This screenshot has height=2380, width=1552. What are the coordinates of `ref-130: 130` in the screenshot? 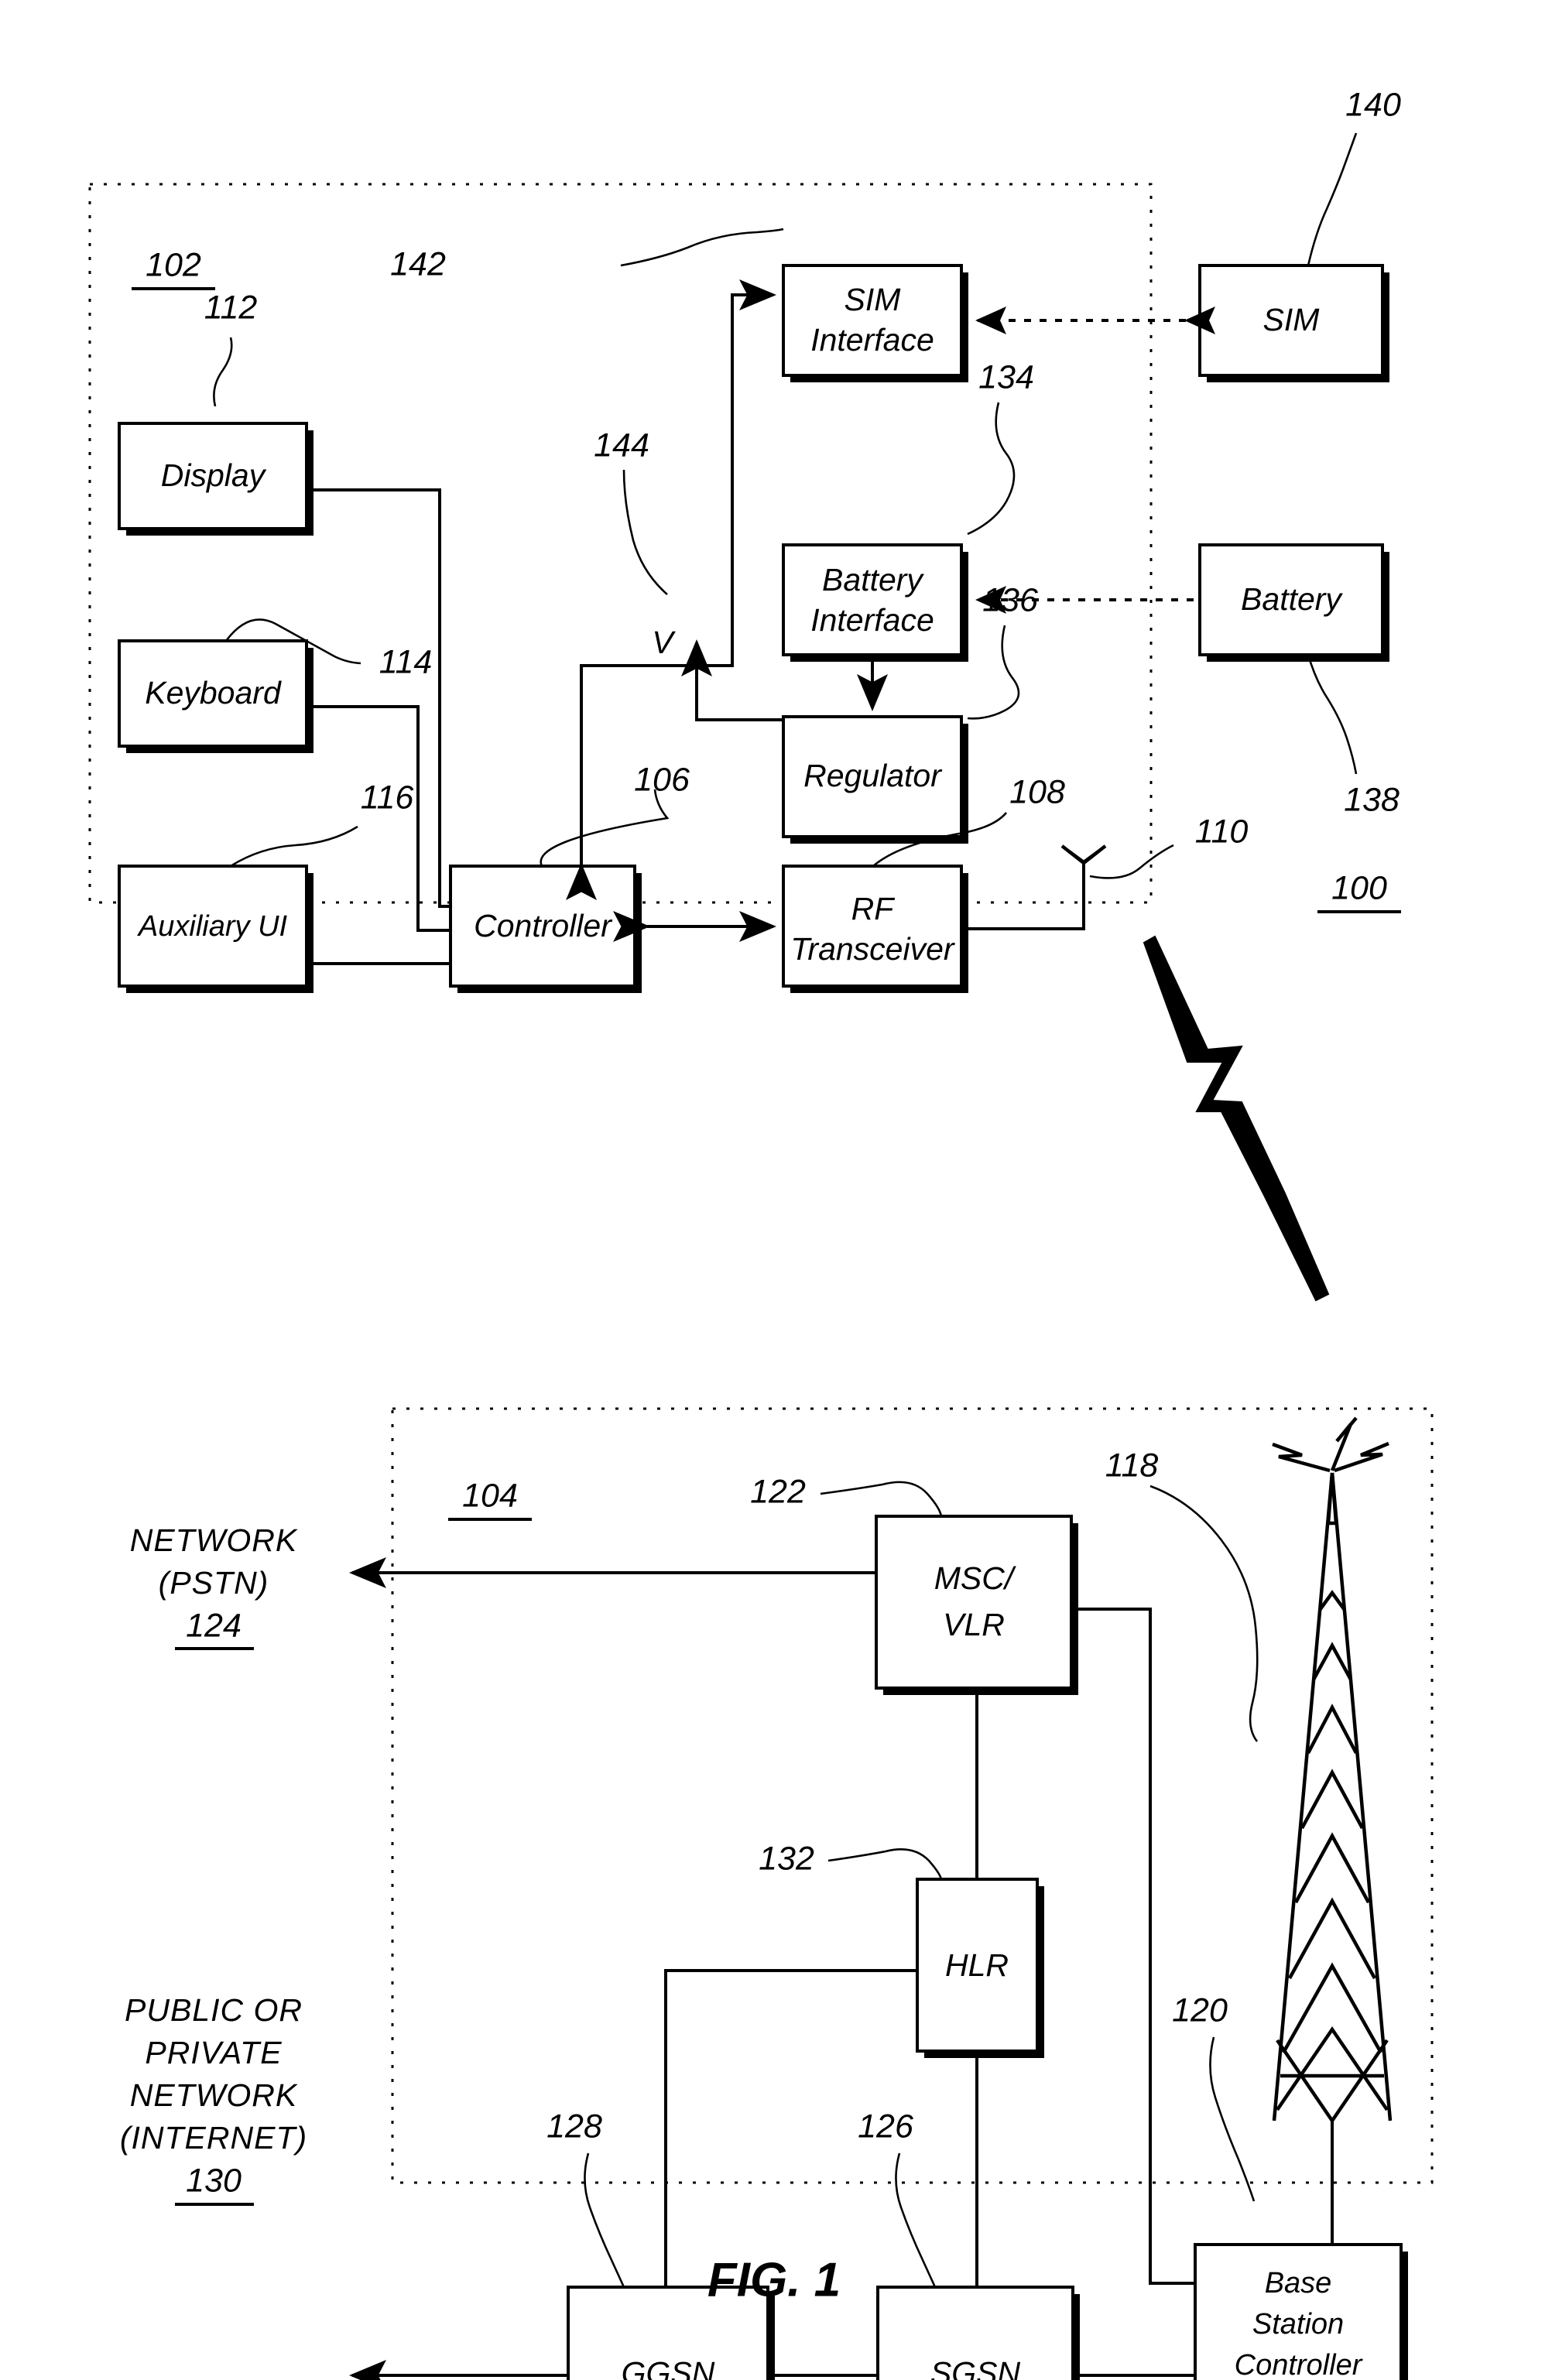 It's located at (214, 2180).